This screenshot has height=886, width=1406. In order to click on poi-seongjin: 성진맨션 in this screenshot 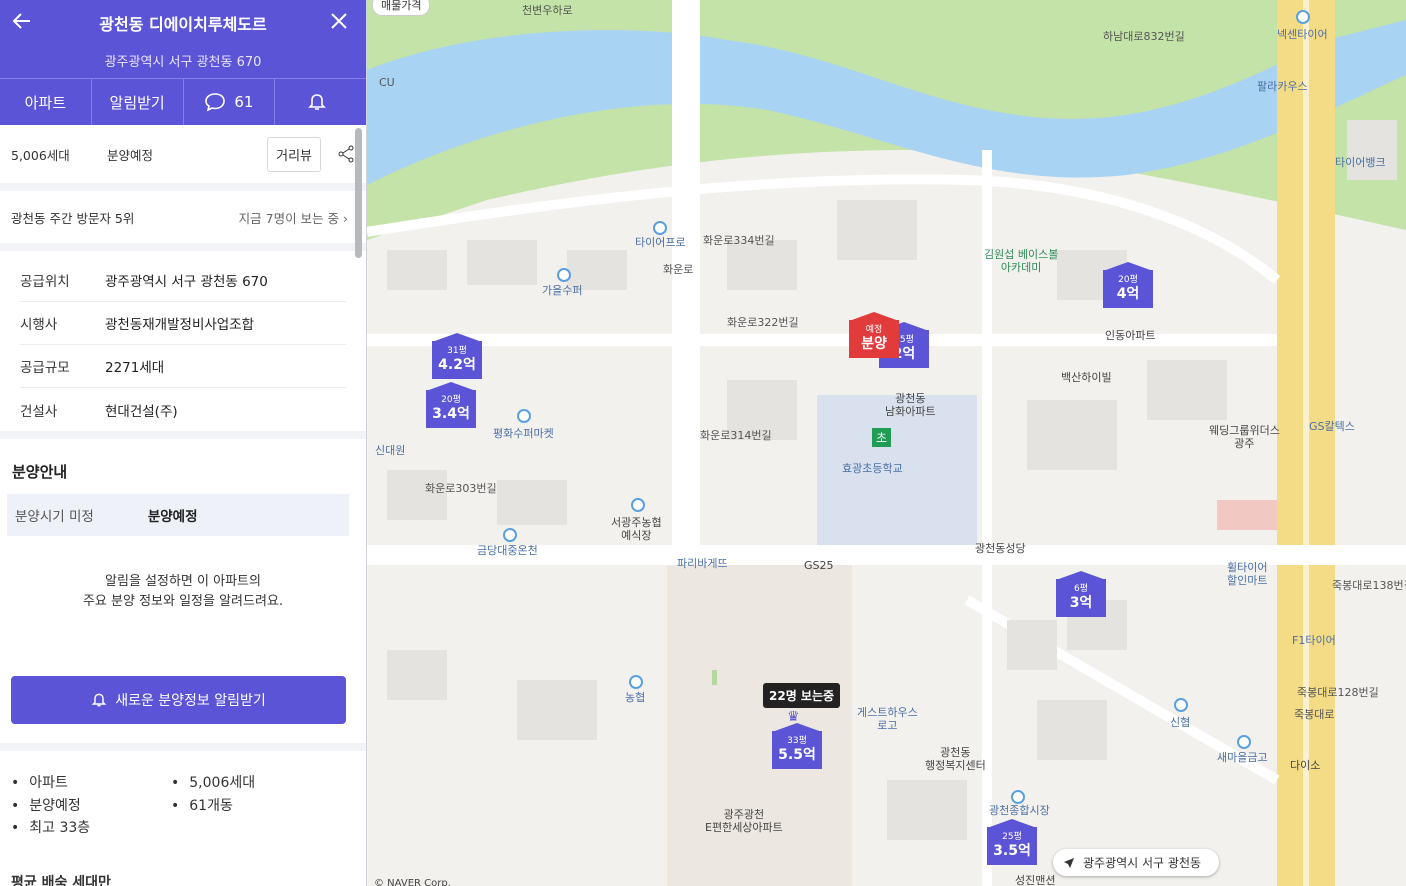, I will do `click(1035, 880)`.